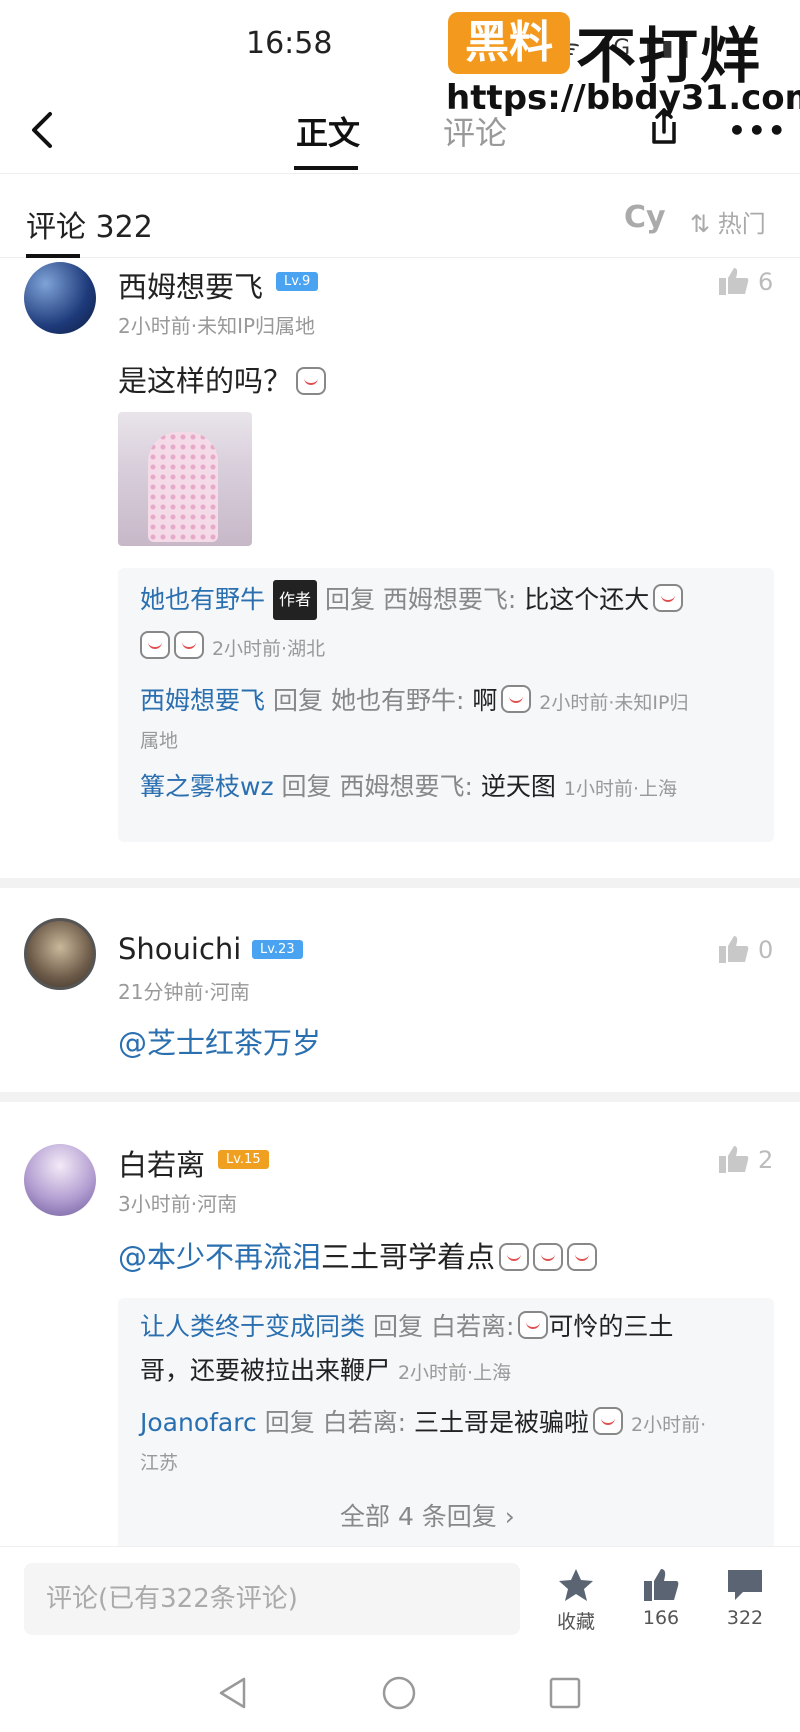  I want to click on comment-image, so click(185, 479).